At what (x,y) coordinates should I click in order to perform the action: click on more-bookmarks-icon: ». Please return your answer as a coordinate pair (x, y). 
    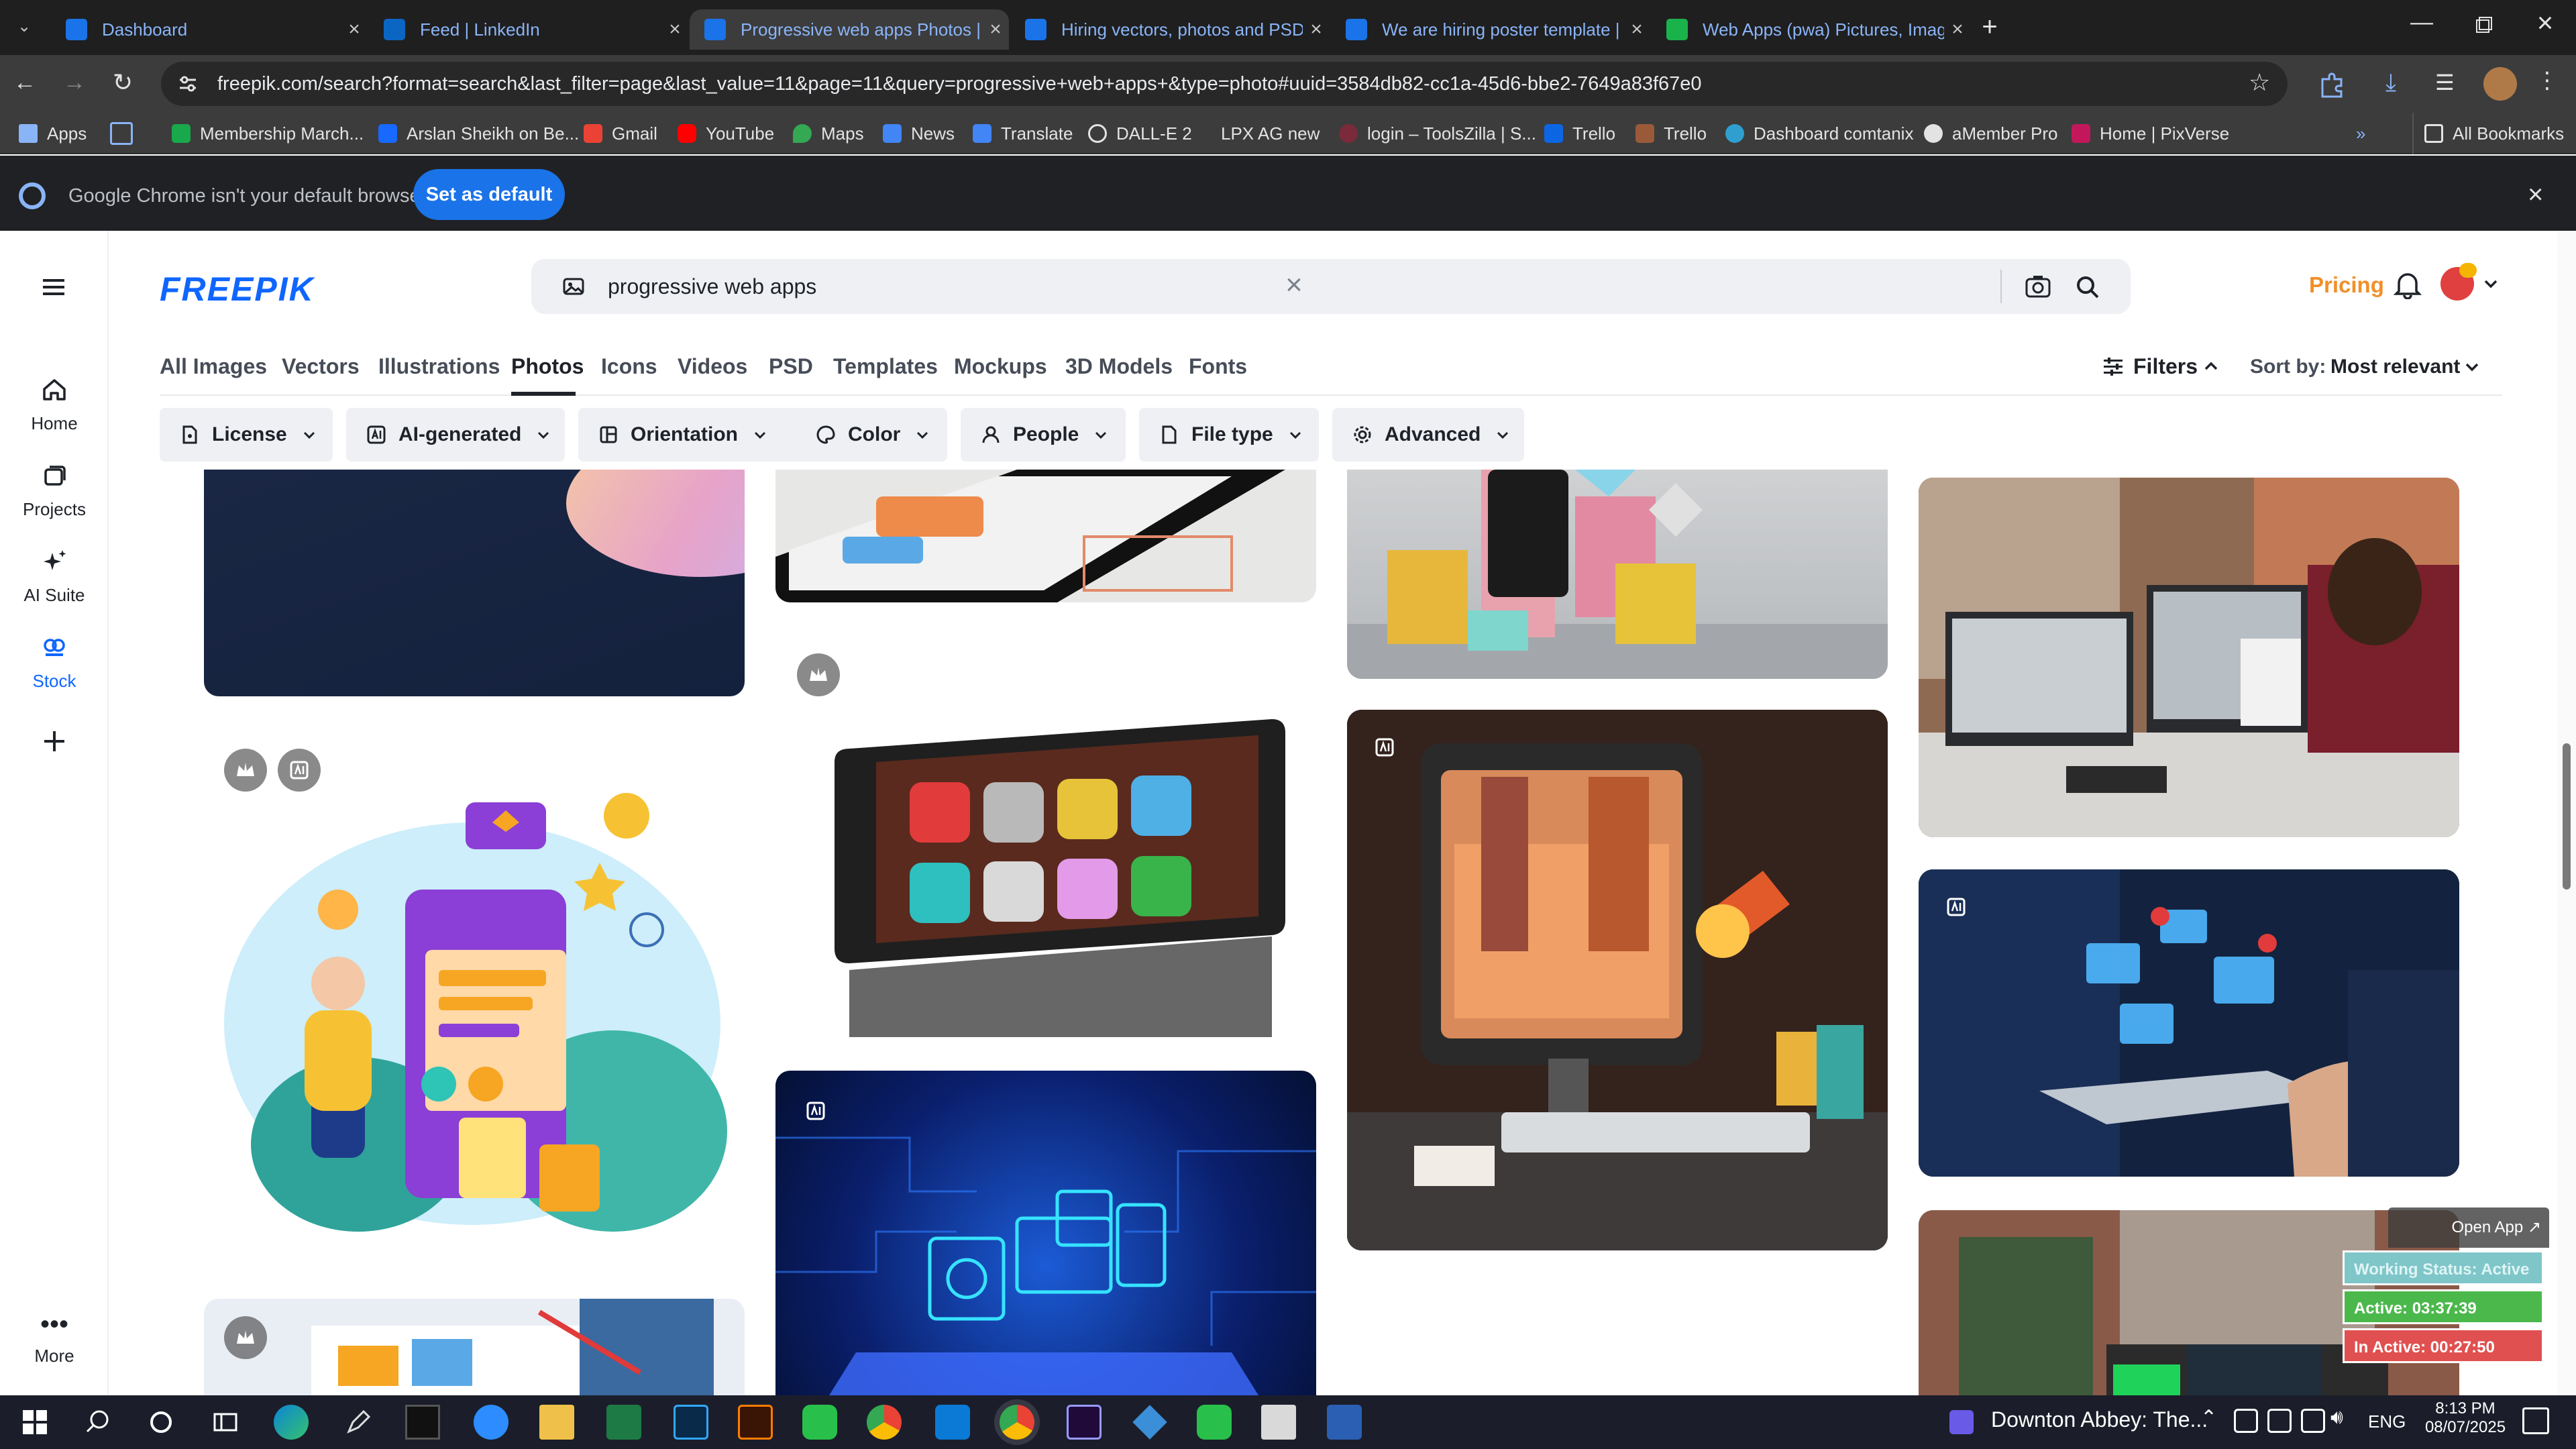
    Looking at the image, I should click on (2360, 133).